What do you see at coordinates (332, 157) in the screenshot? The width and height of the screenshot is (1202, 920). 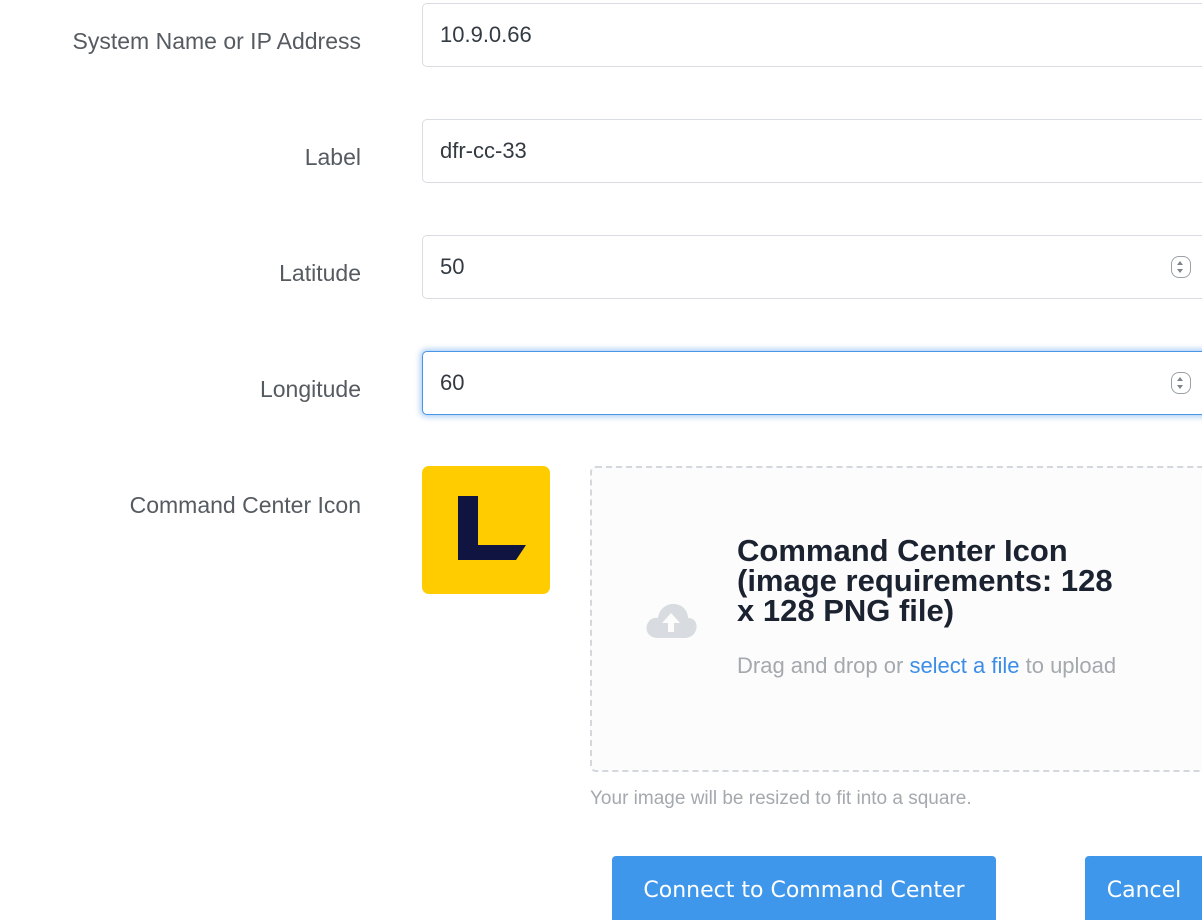 I see `label-field-label: Label` at bounding box center [332, 157].